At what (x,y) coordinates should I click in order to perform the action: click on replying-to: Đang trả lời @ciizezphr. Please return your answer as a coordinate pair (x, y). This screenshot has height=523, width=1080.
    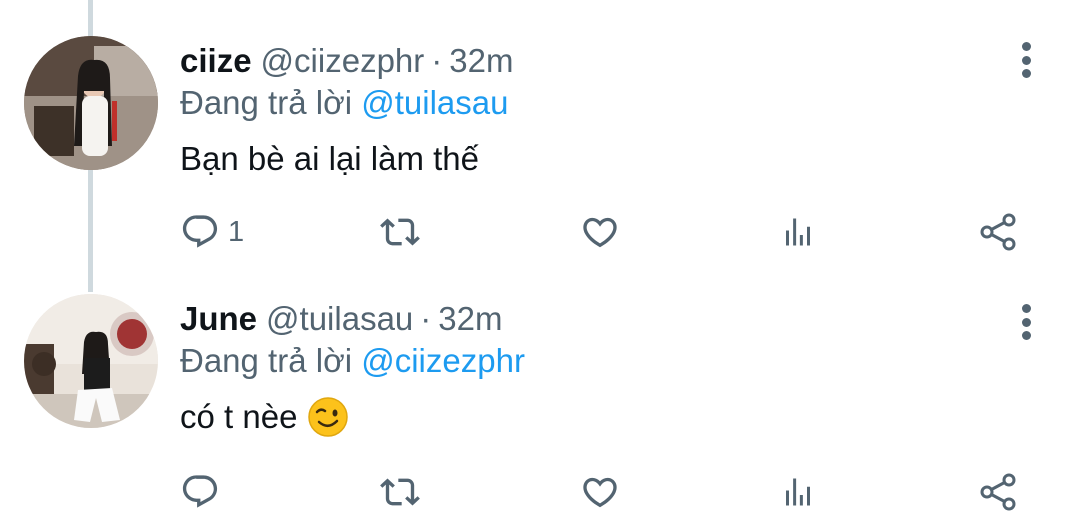
    Looking at the image, I should click on (352, 361).